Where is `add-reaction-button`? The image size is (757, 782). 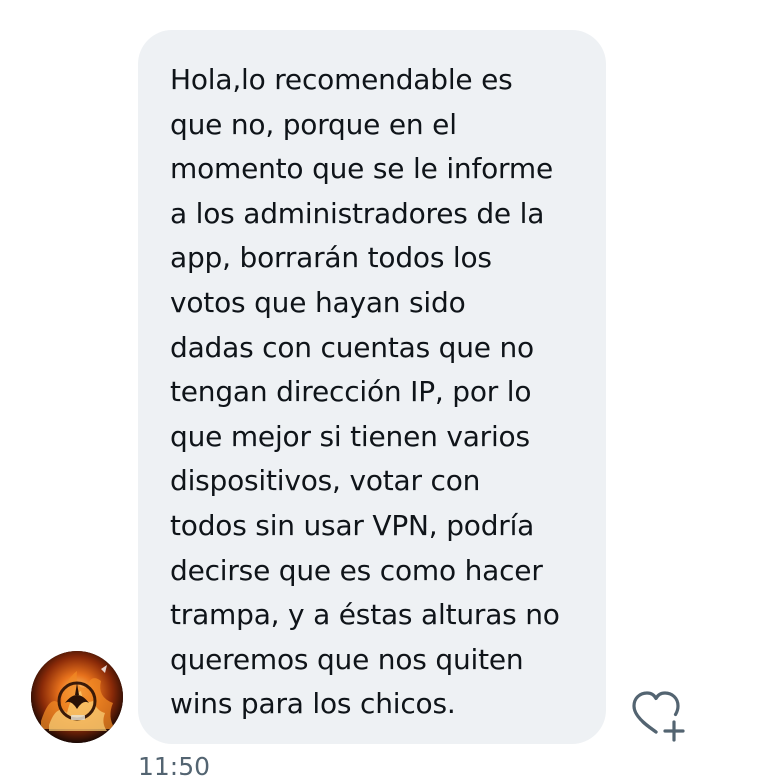 add-reaction-button is located at coordinates (657, 716).